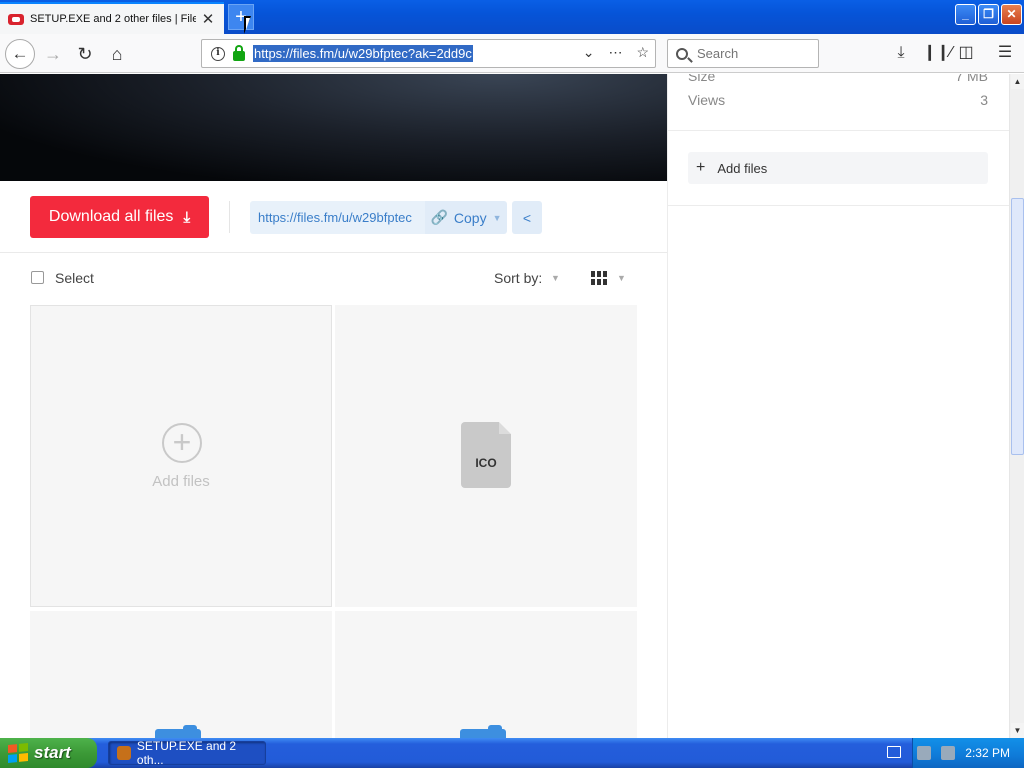 This screenshot has width=1024, height=768. Describe the element at coordinates (512, 753) in the screenshot. I see `taskbar: start SETUP.EXE and 2 oth... 2:32 PM` at that location.